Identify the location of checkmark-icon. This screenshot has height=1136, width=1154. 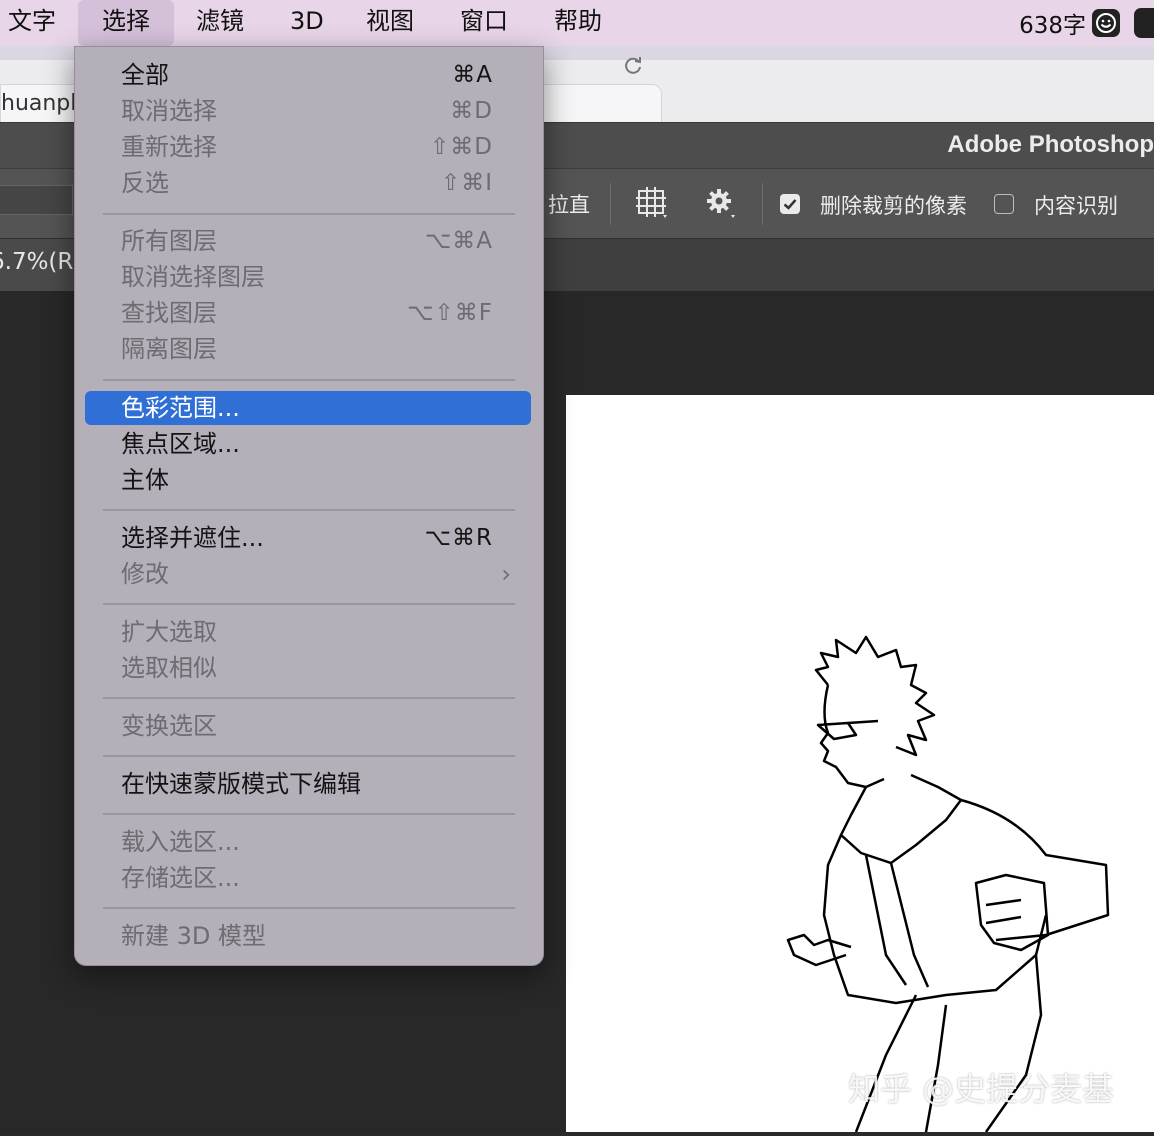
(790, 204).